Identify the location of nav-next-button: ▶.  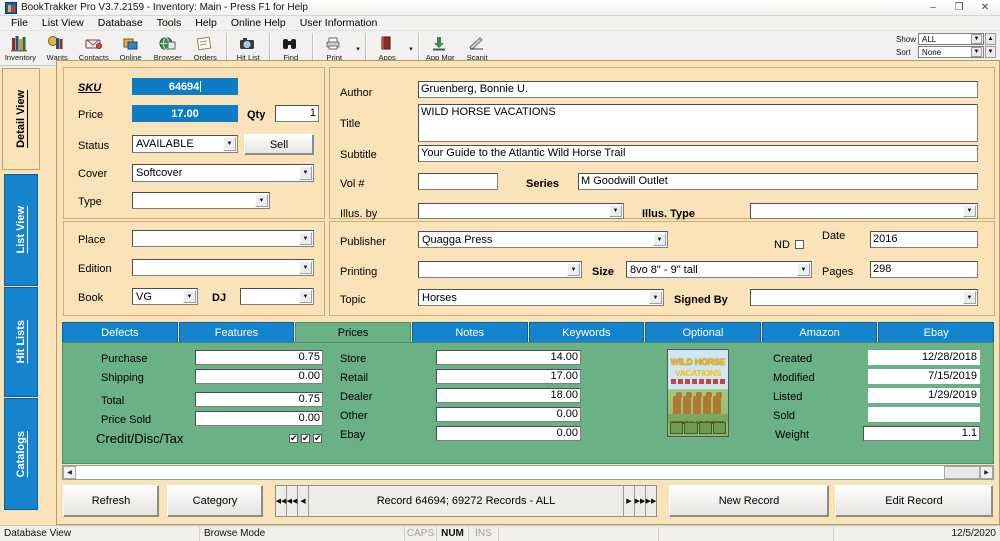
(628, 501).